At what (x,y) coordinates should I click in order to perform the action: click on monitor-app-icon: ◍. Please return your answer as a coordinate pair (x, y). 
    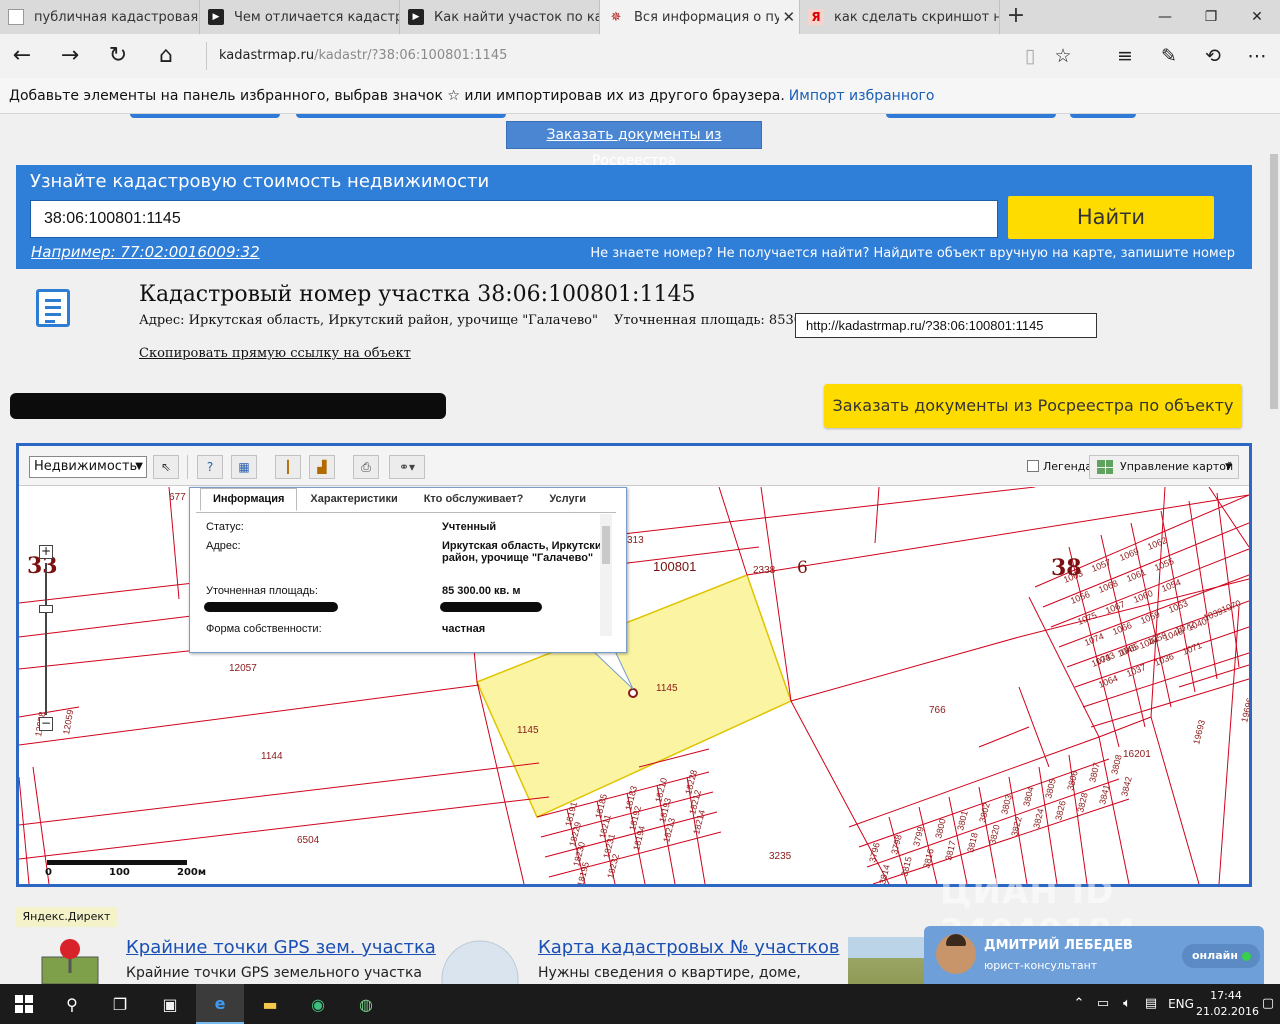
    Looking at the image, I should click on (366, 1004).